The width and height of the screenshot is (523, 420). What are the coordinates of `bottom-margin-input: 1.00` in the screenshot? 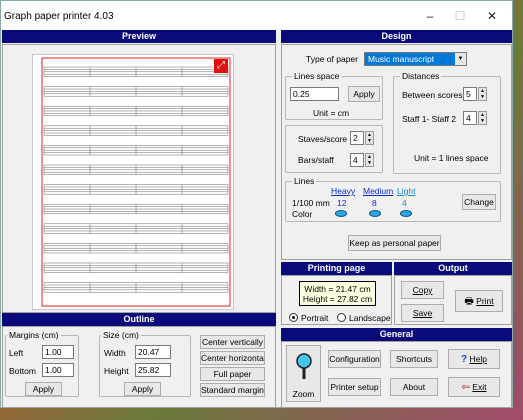 It's located at (58, 370).